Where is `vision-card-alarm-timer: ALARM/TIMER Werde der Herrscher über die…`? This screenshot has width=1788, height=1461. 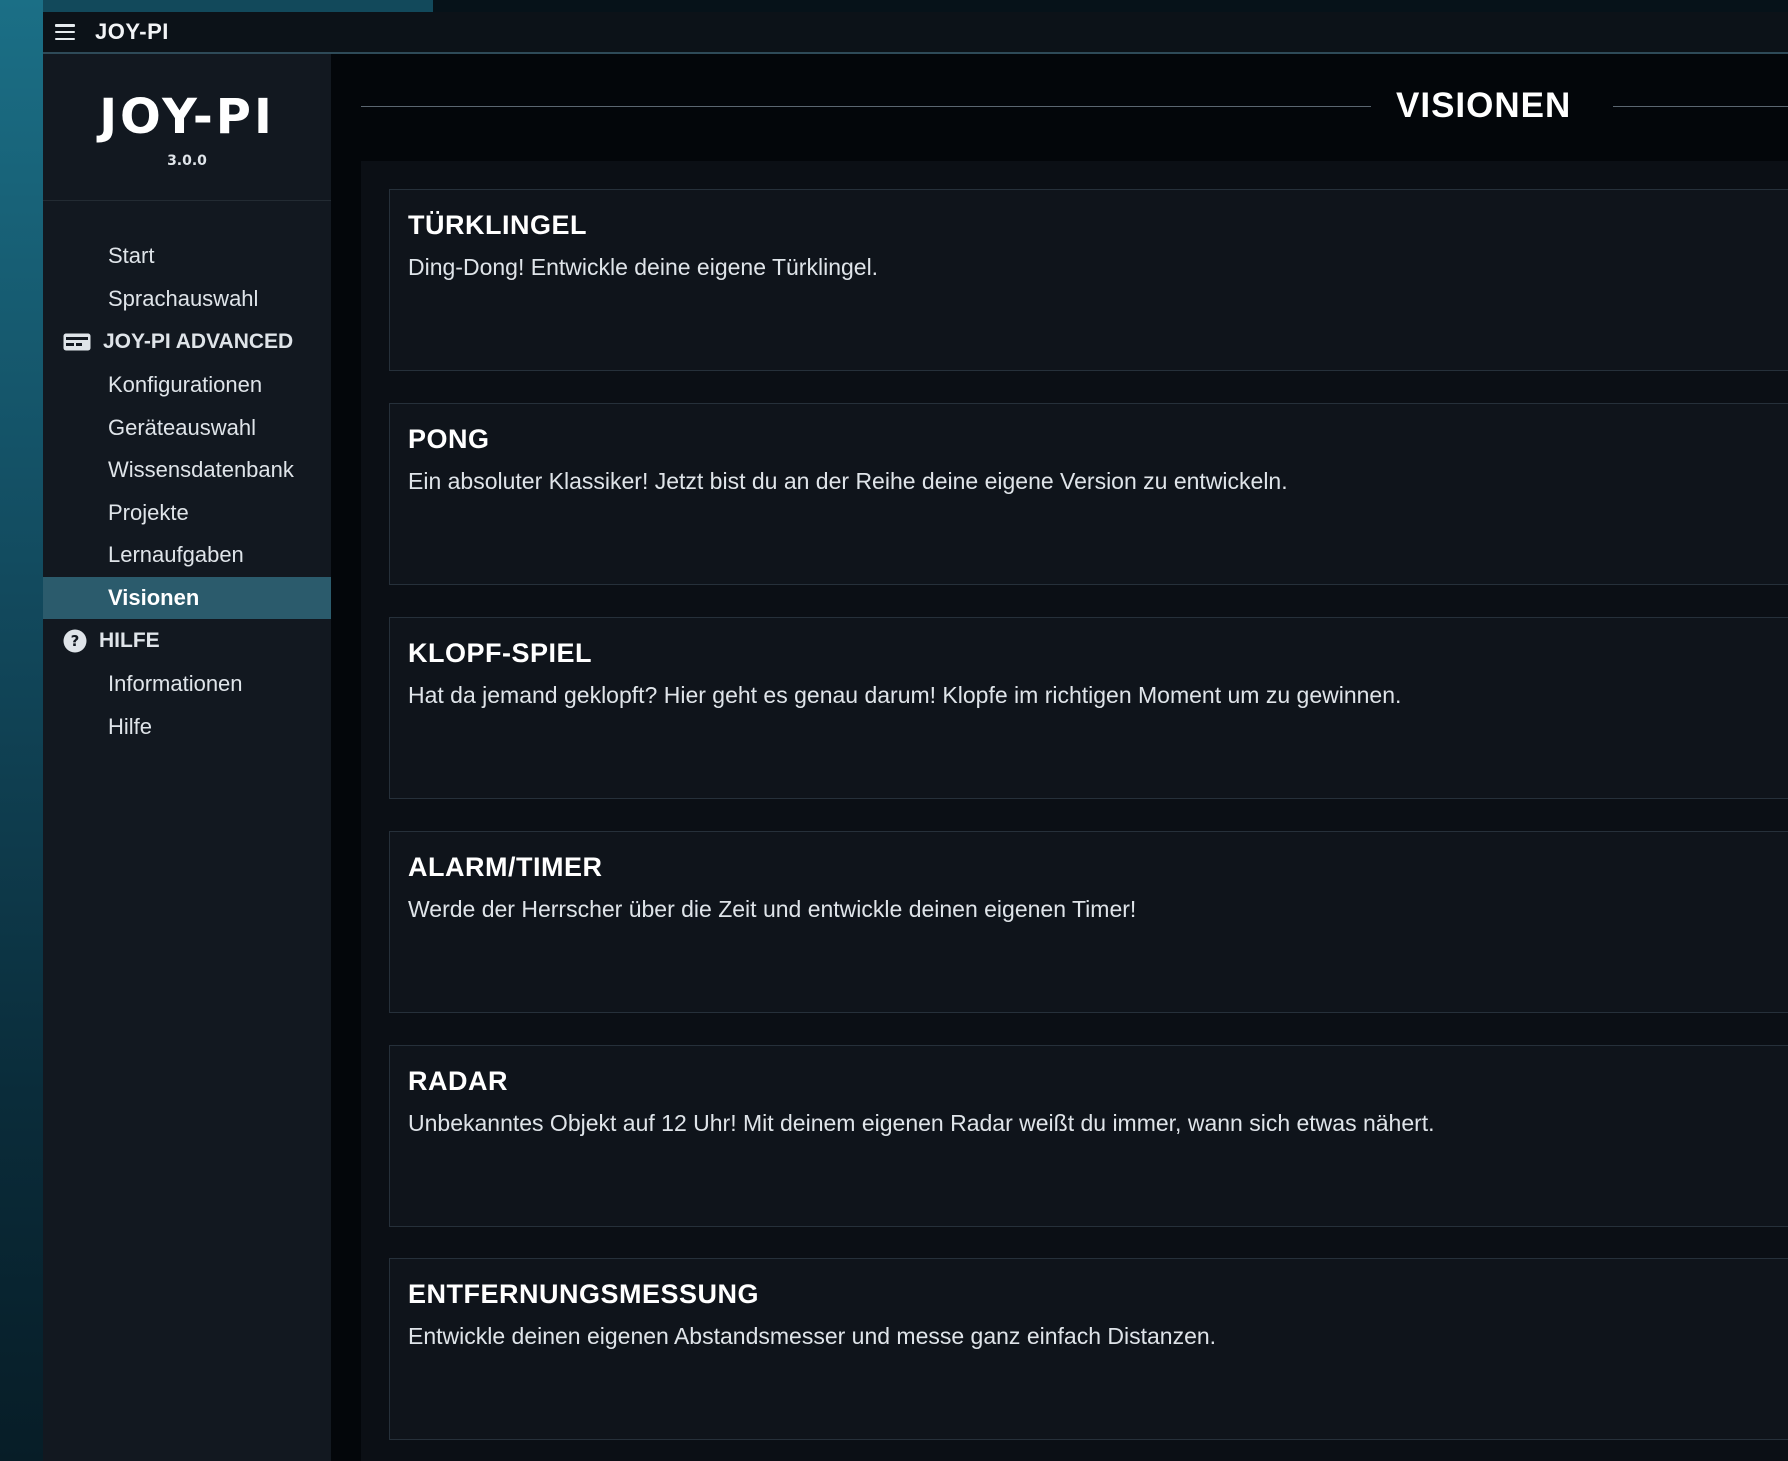
vision-card-alarm-timer: ALARM/TIMER Werde der Herrscher über die… is located at coordinates (1088, 922).